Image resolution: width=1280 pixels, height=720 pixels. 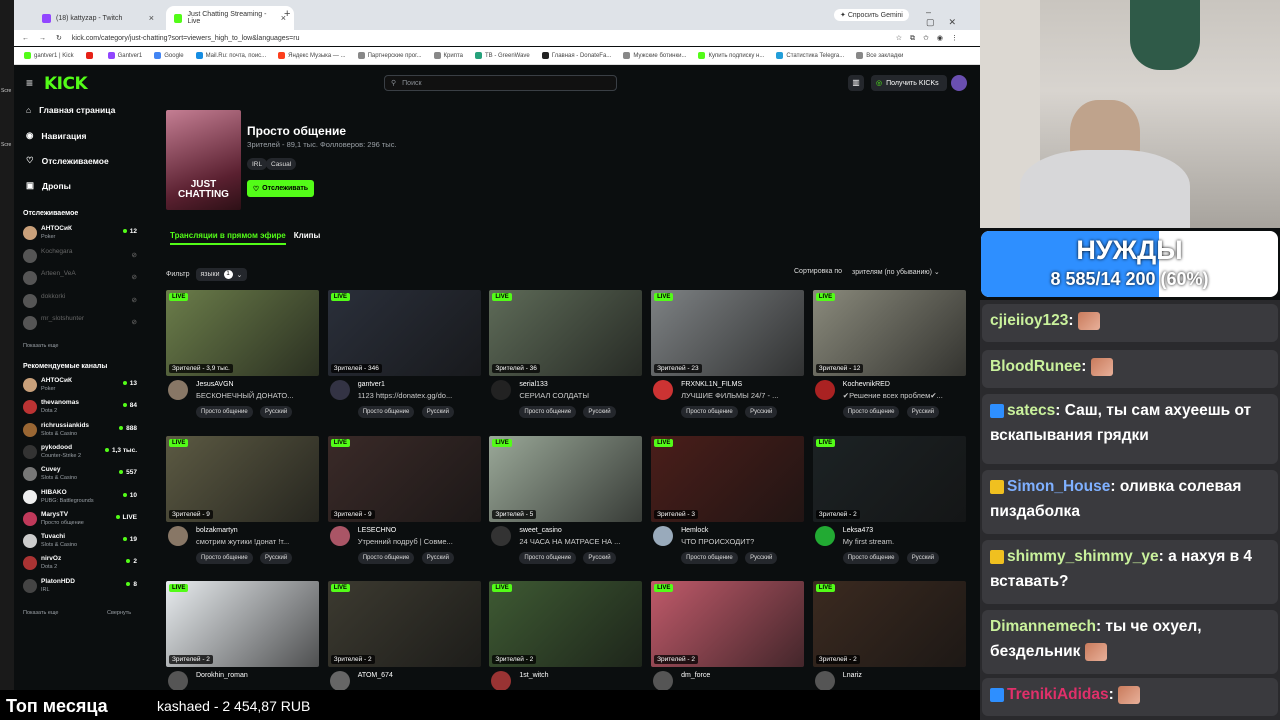 What do you see at coordinates (1058, 694) in the screenshot?
I see `chat-username: TrenikiAdidas` at bounding box center [1058, 694].